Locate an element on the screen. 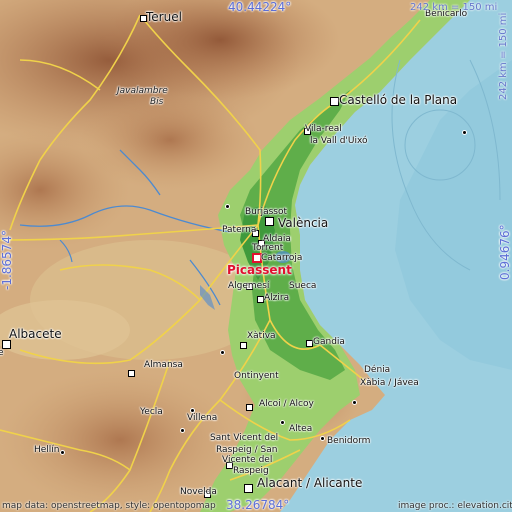 Image resolution: width=512 pixels, height=512 pixels. label-santvicent-3: Vicente del is located at coordinates (247, 460).